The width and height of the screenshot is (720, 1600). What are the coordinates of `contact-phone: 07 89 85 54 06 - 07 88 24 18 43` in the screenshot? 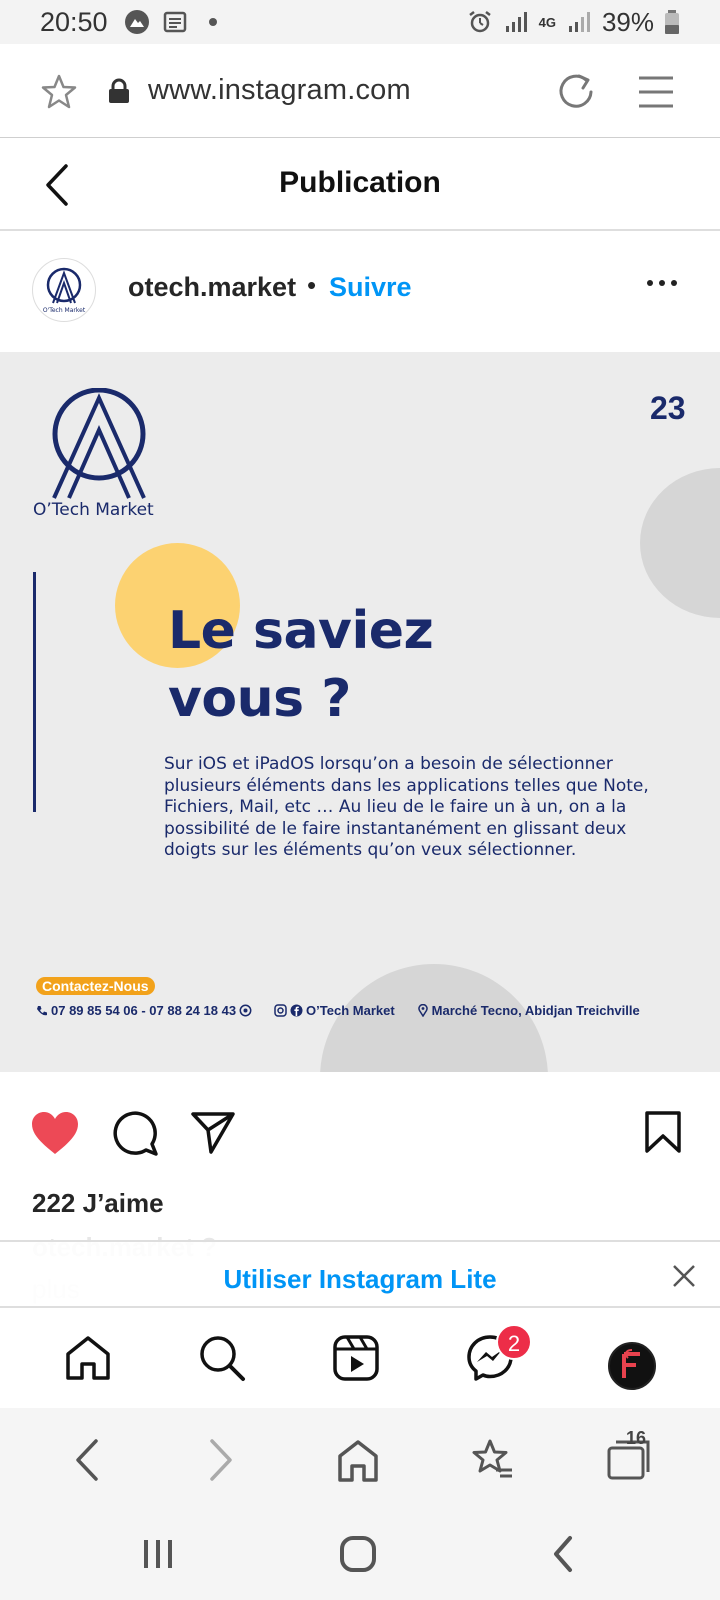 It's located at (144, 1010).